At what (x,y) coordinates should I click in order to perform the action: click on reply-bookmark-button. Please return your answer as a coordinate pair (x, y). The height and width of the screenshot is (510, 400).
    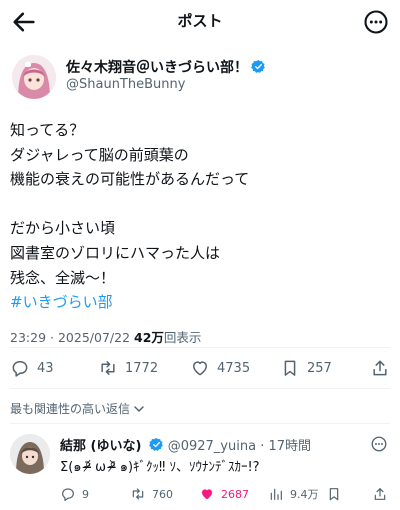
    Looking at the image, I should click on (337, 494).